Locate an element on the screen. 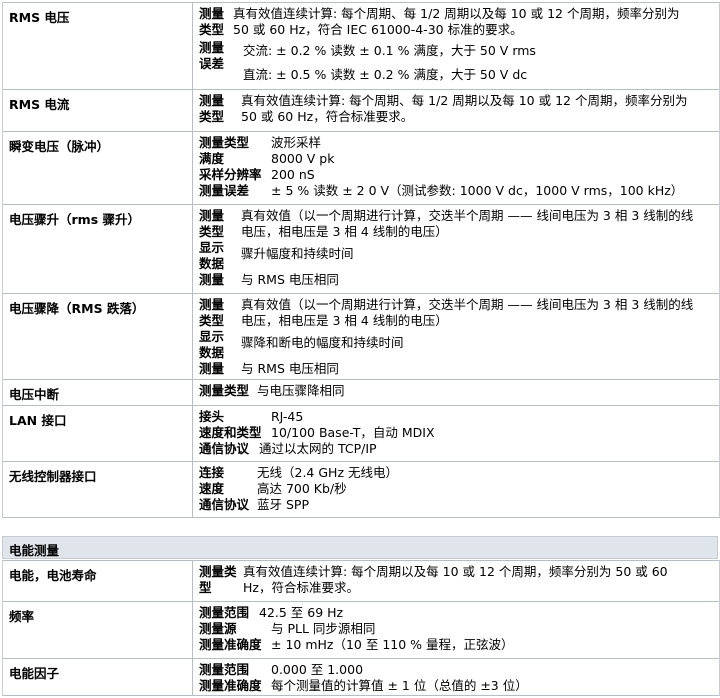  spec-key: 满度 is located at coordinates (212, 158).